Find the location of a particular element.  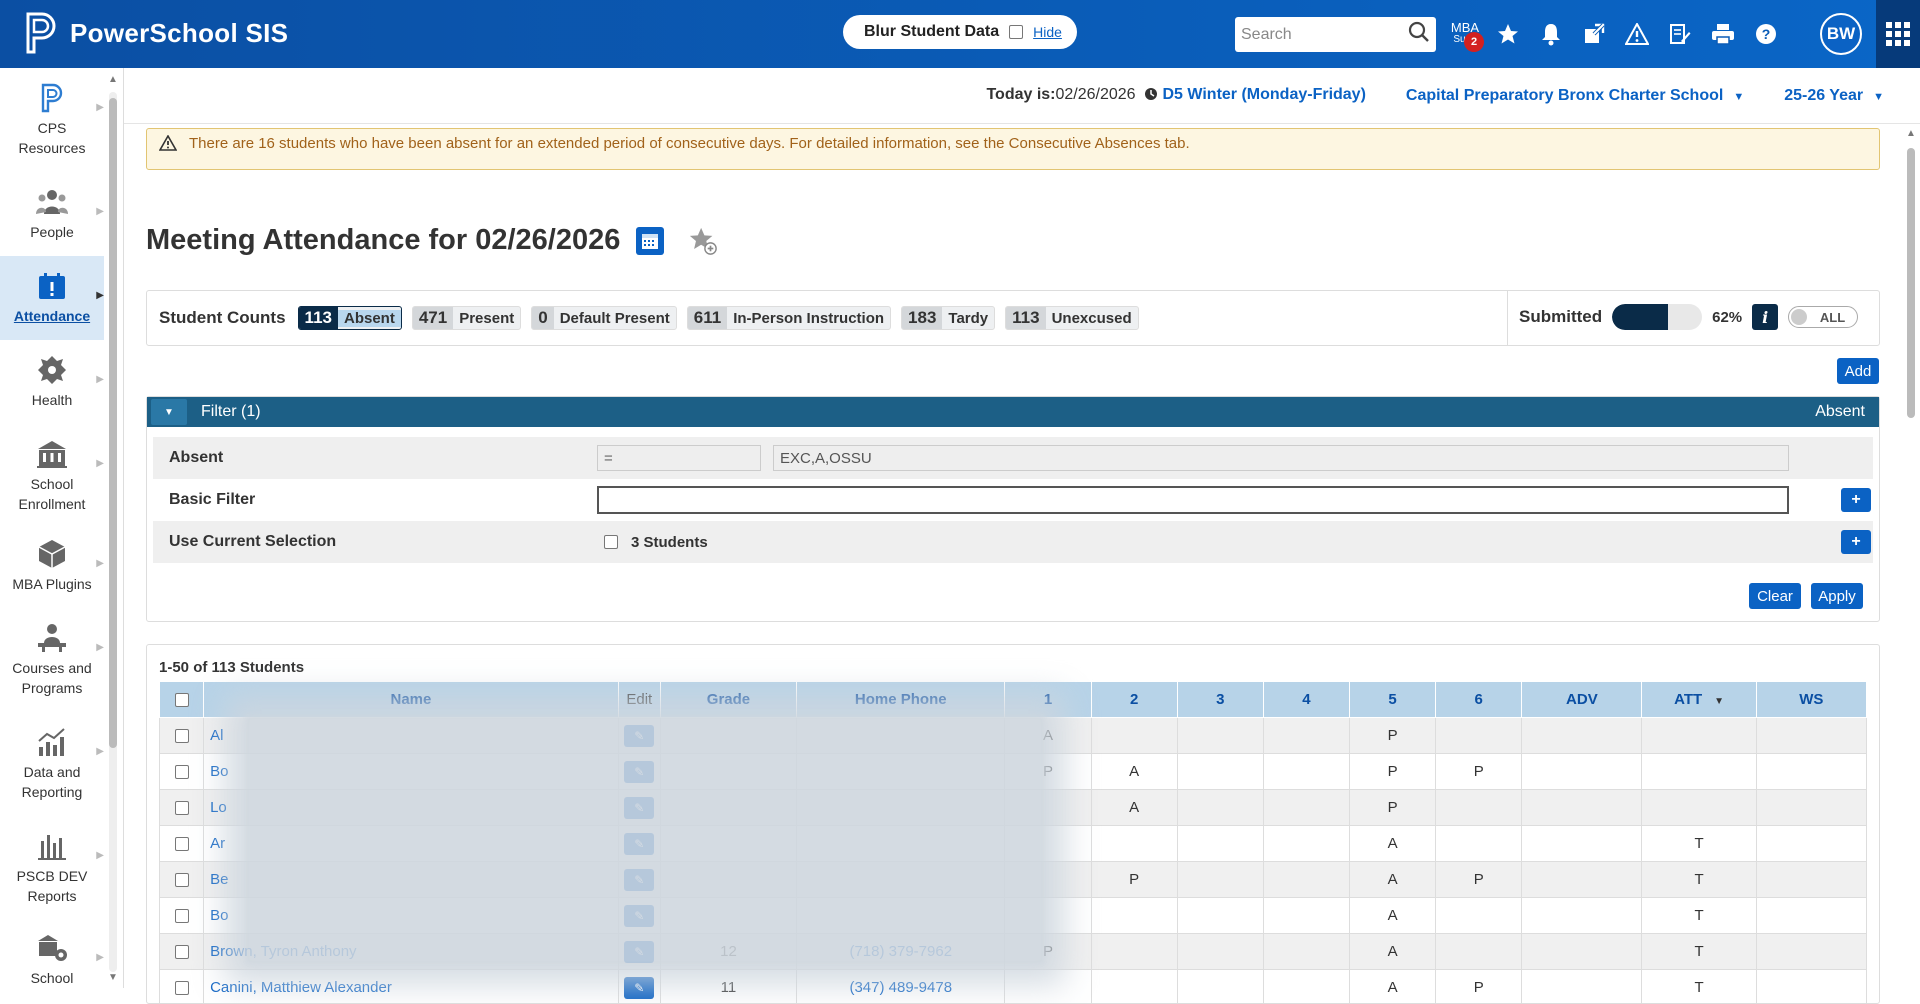

column-header-ws: WS is located at coordinates (1811, 700).